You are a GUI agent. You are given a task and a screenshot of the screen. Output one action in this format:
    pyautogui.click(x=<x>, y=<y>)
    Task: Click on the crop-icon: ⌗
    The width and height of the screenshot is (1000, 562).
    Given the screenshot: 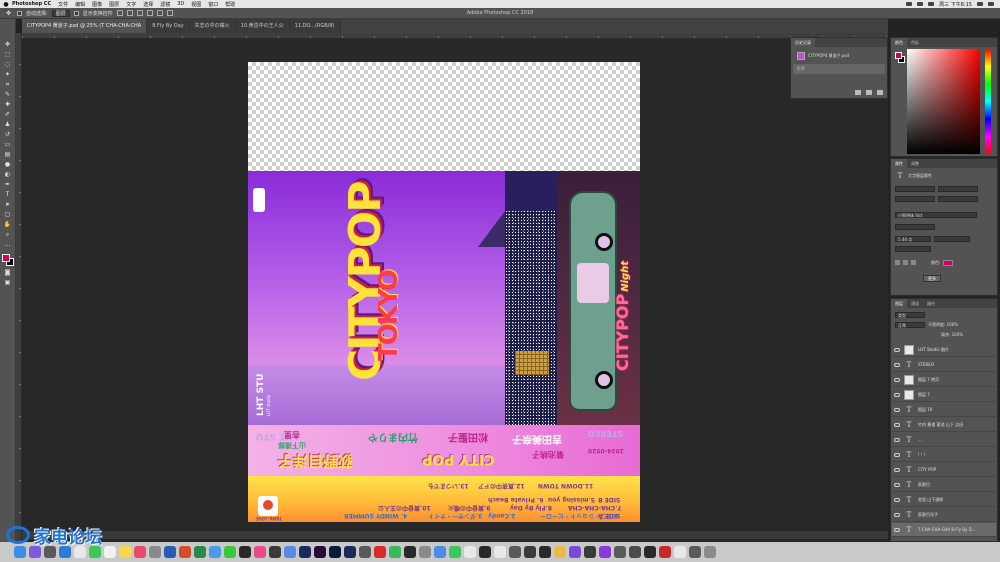 What is the action you would take?
    pyautogui.click(x=7, y=84)
    